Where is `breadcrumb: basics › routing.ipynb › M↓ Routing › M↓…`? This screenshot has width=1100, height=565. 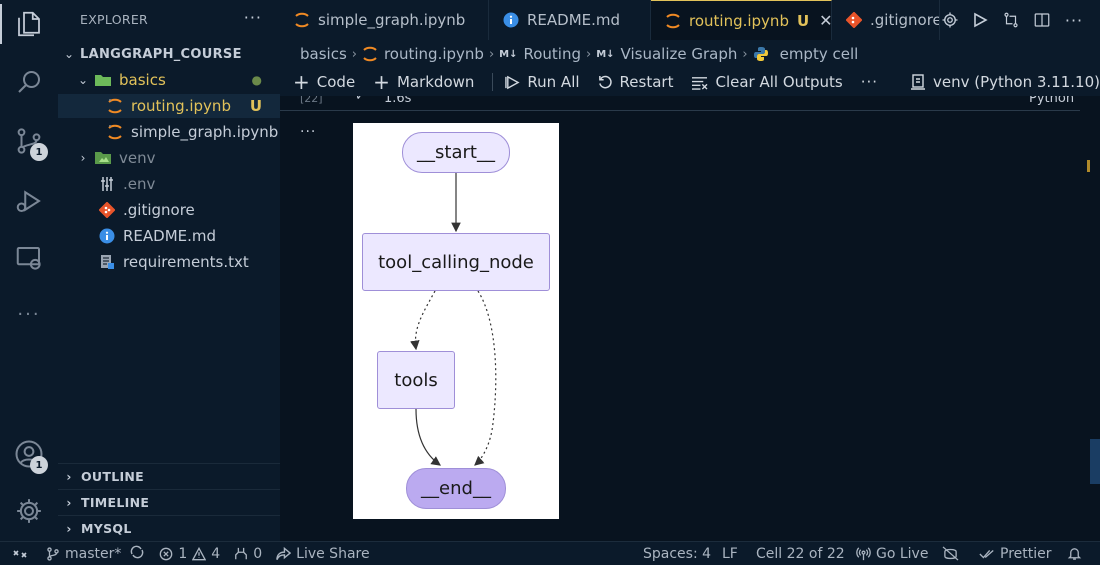 breadcrumb: basics › routing.ipynb › M↓ Routing › M↓… is located at coordinates (569, 54).